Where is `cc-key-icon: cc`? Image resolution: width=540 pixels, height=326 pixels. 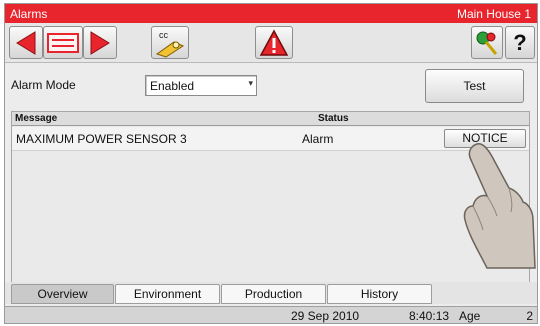 cc-key-icon: cc is located at coordinates (170, 44).